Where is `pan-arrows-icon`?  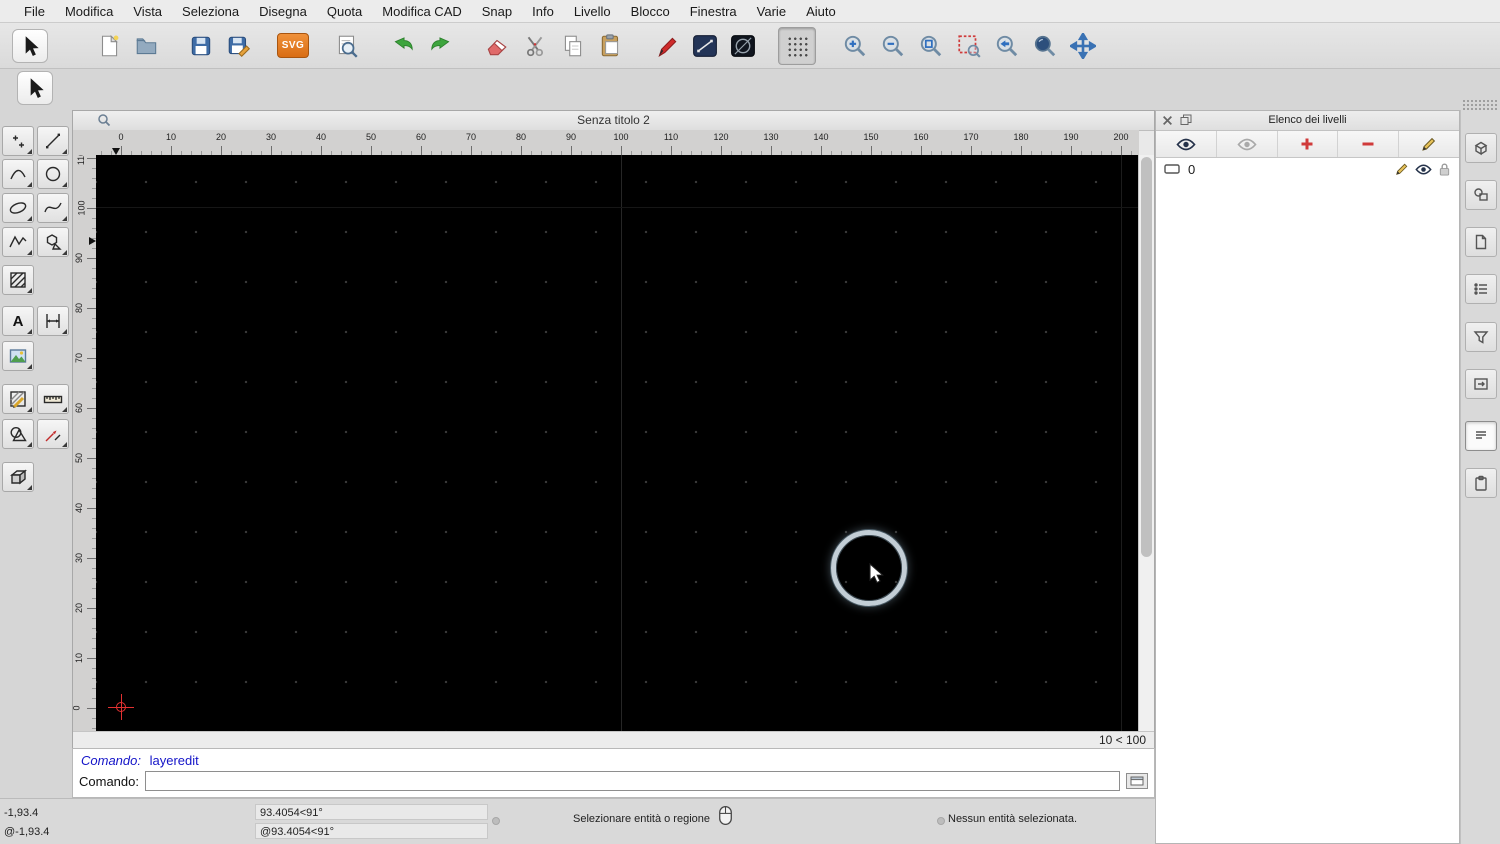
pan-arrows-icon is located at coordinates (1083, 45).